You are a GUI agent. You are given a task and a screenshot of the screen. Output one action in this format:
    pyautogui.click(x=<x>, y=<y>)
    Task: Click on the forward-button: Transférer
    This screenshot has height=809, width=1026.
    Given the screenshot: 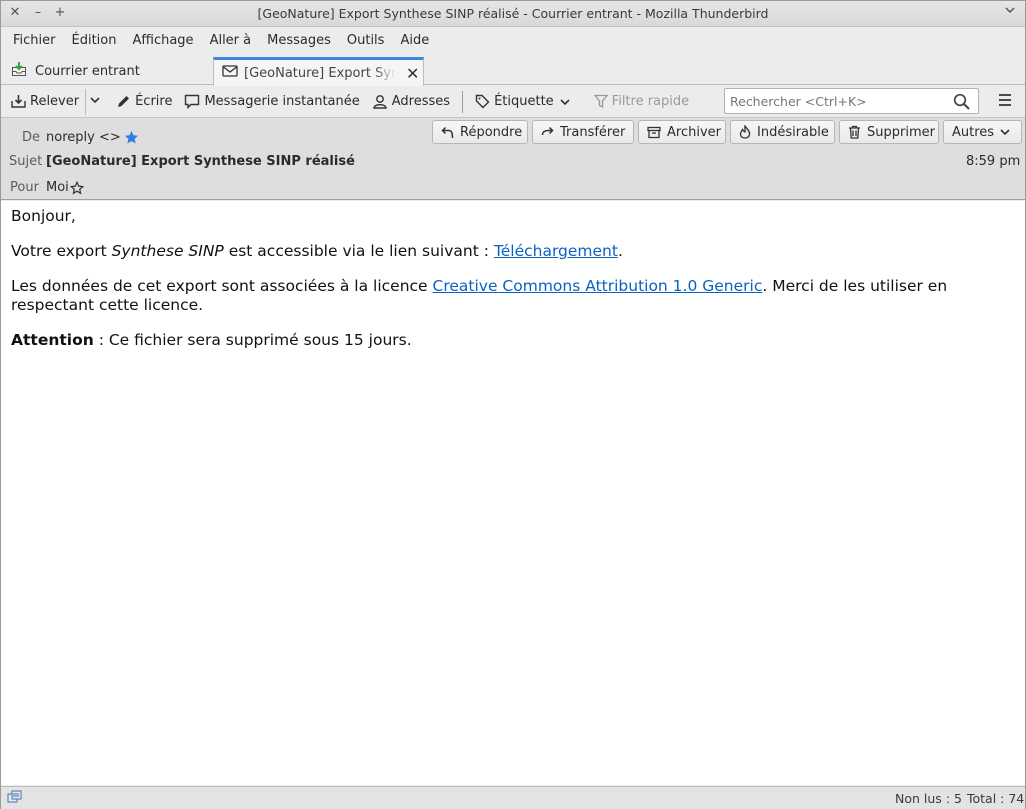 What is the action you would take?
    pyautogui.click(x=583, y=132)
    